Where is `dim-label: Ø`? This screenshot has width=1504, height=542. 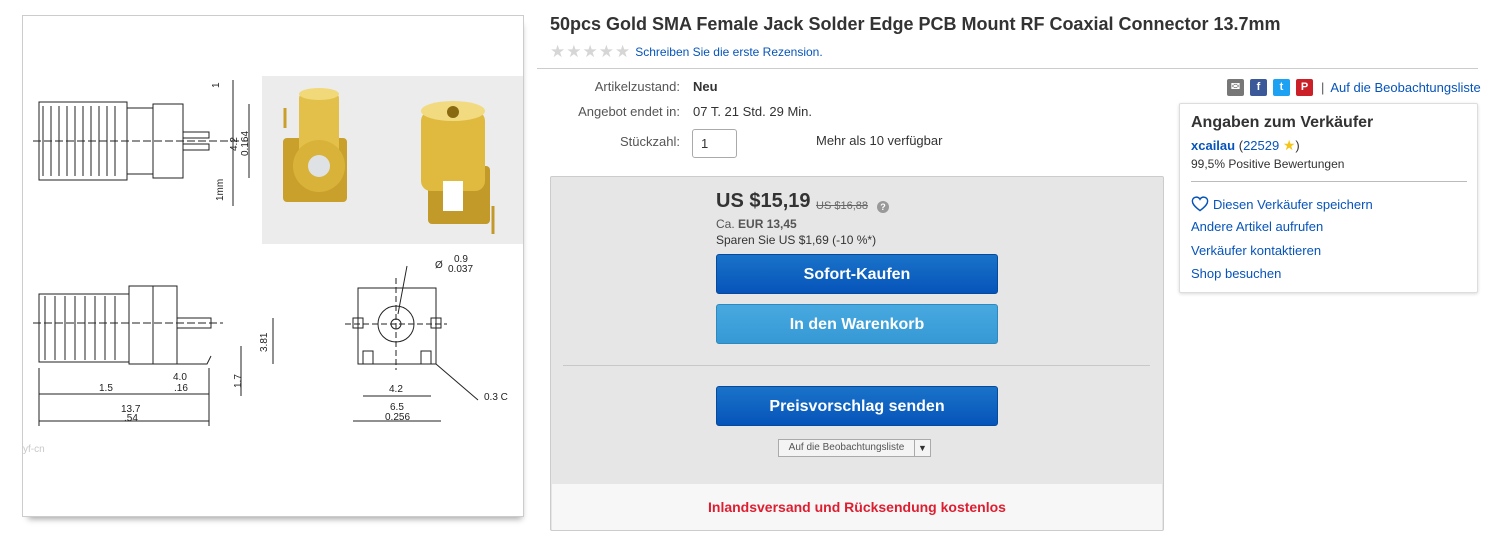
dim-label: Ø is located at coordinates (439, 265).